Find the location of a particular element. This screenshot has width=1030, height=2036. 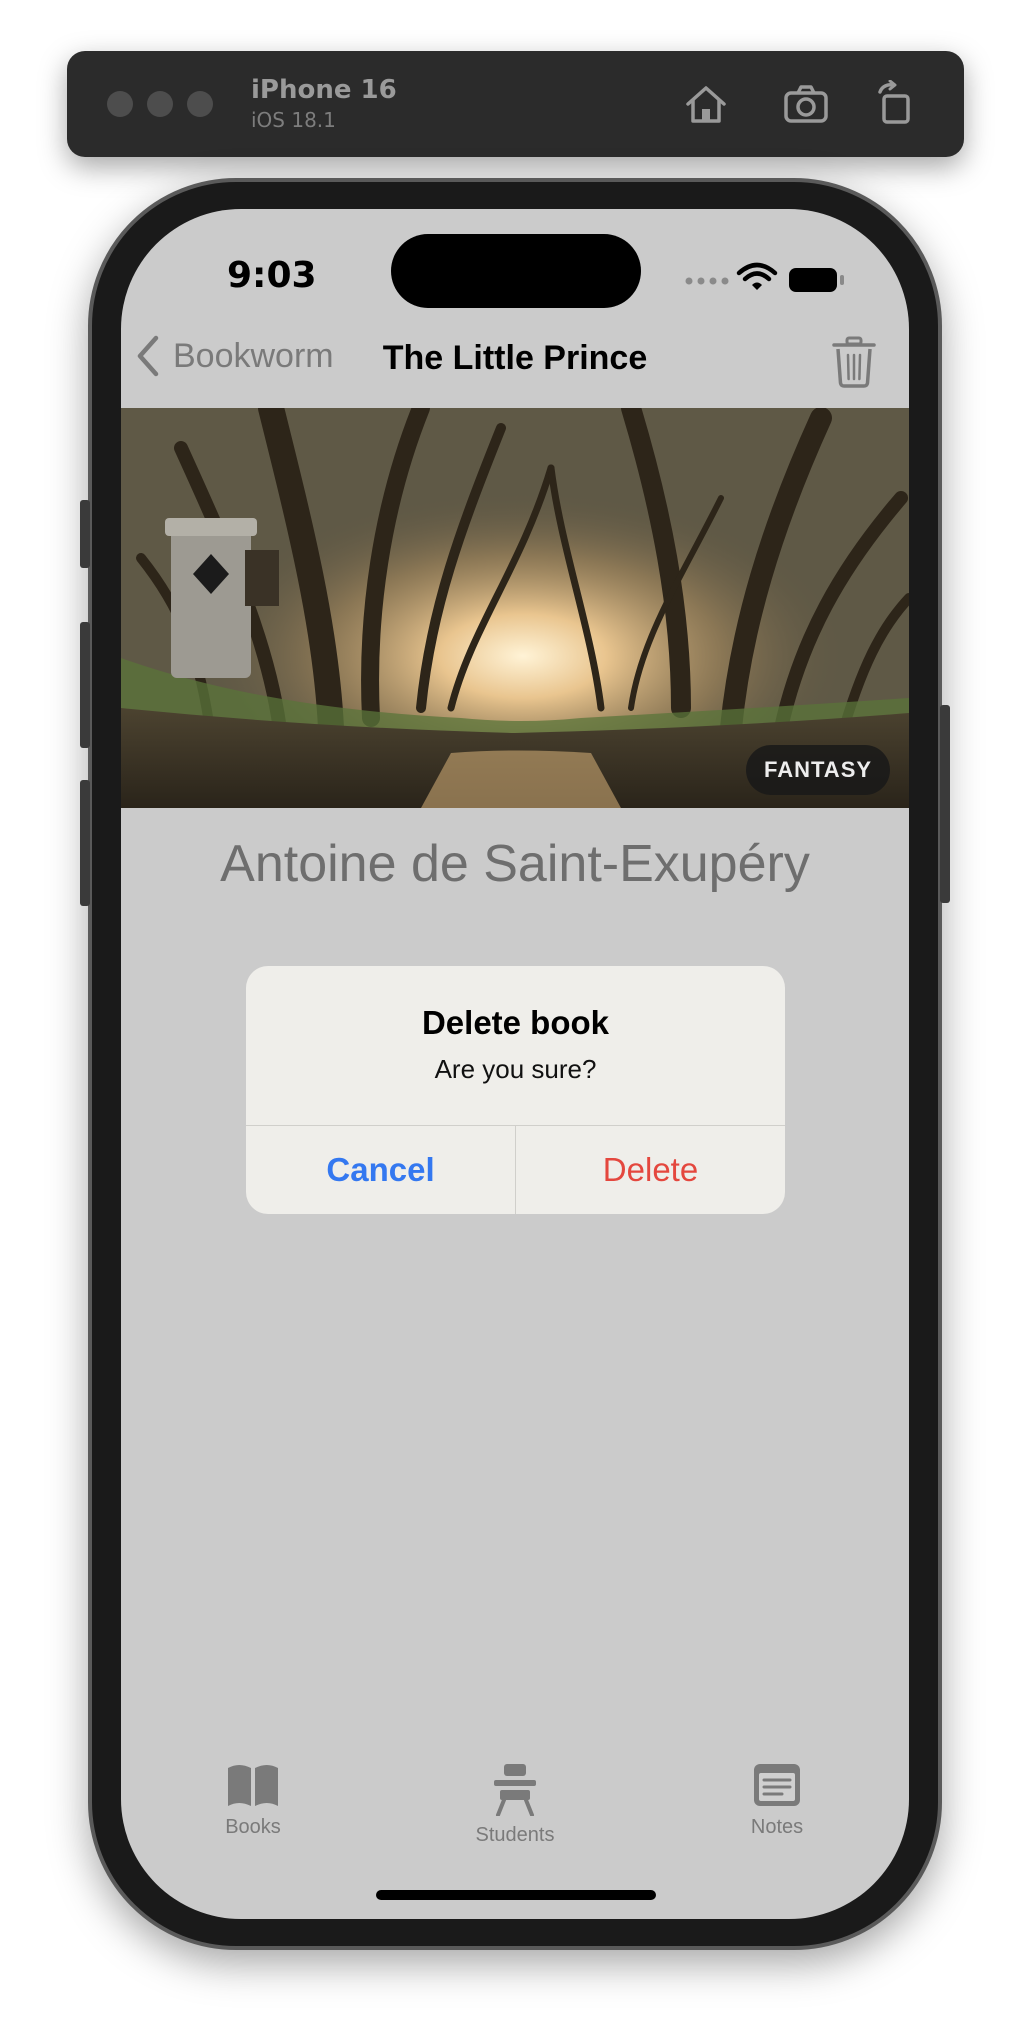

tab-notes: Notes is located at coordinates (777, 1800).